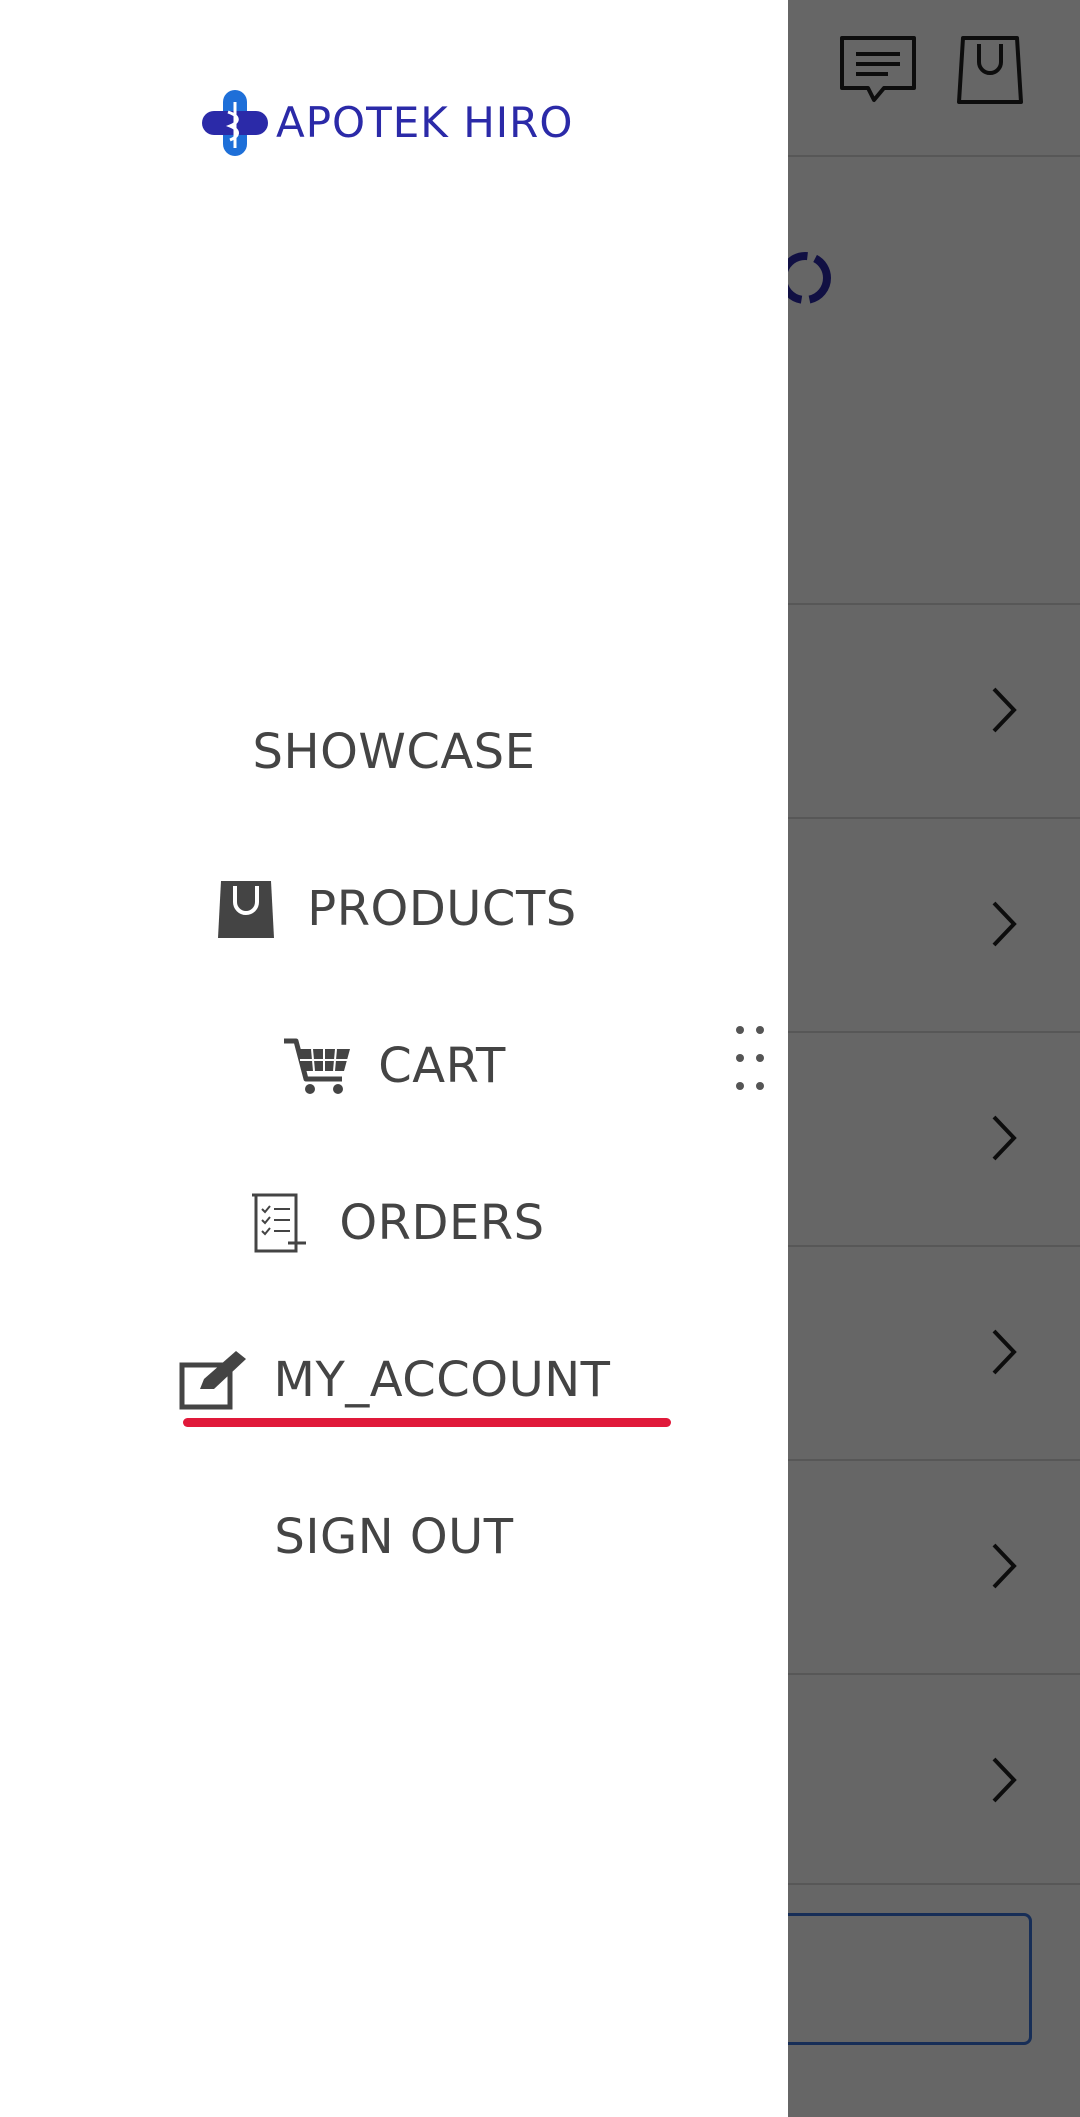 The image size is (1080, 2117). What do you see at coordinates (442, 909) in the screenshot?
I see `menu-item-label: PRODUCTS` at bounding box center [442, 909].